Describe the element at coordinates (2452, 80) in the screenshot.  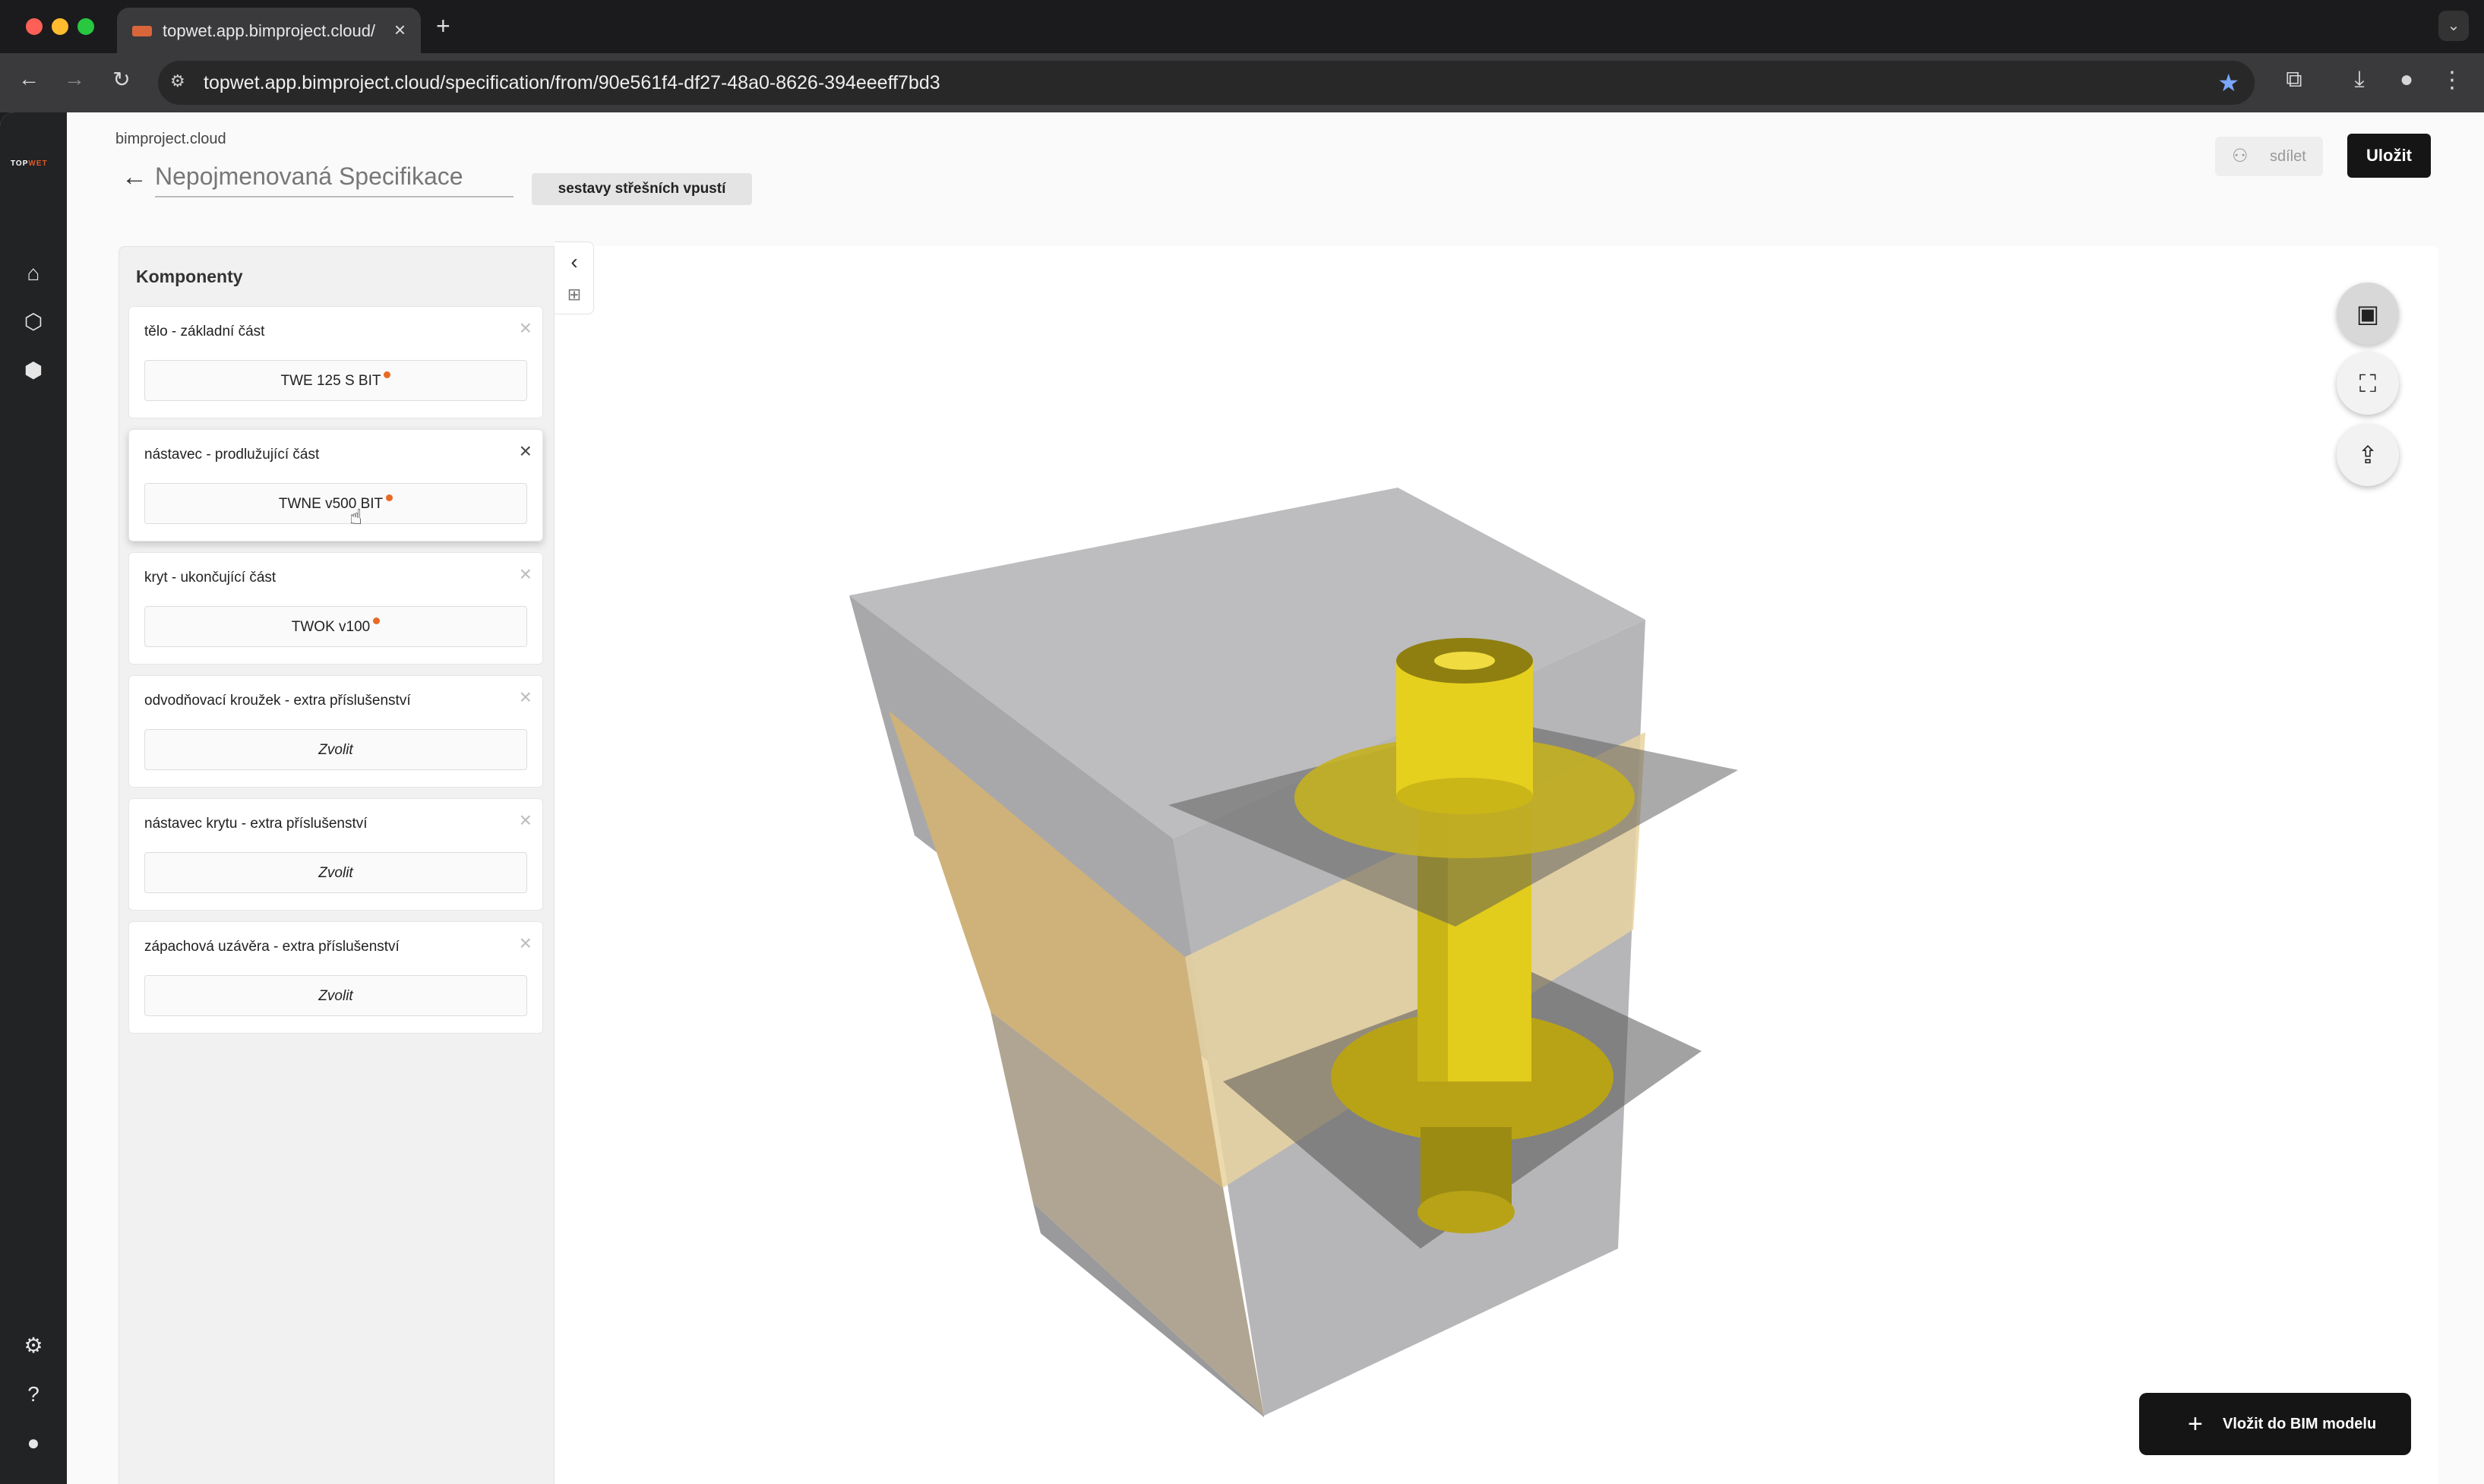
I see `browser-menu-icon: ⋮` at that location.